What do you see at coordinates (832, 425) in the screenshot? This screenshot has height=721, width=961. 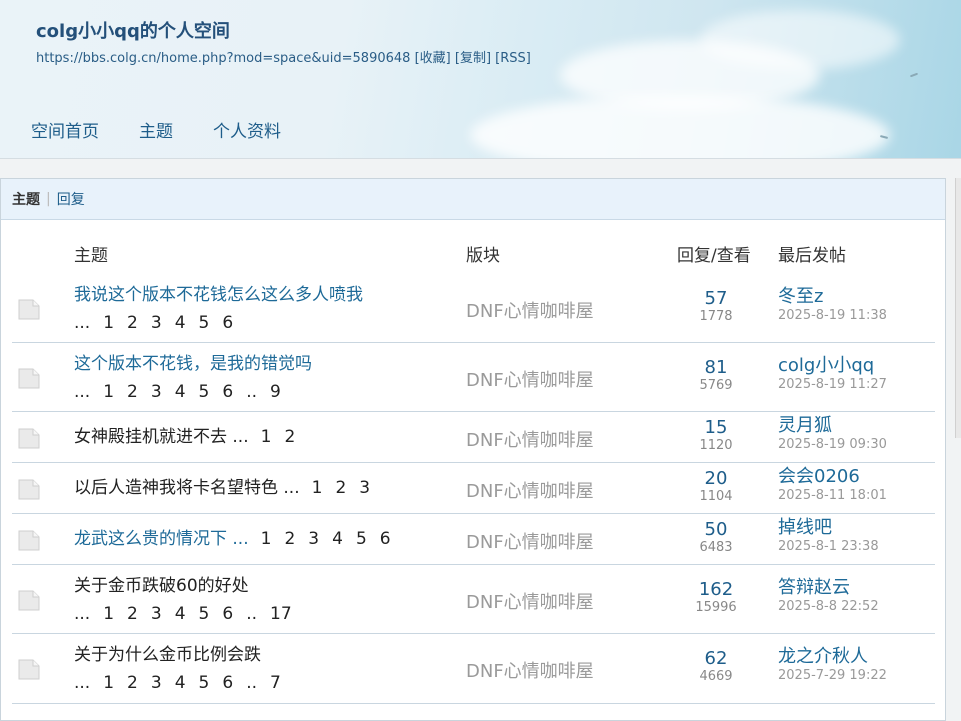 I see `last-poster-link: 灵月狐` at bounding box center [832, 425].